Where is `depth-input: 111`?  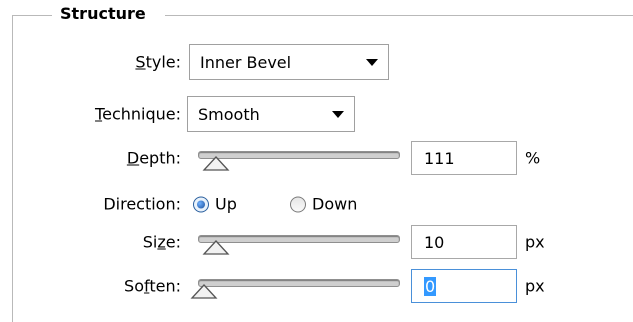 depth-input: 111 is located at coordinates (464, 158).